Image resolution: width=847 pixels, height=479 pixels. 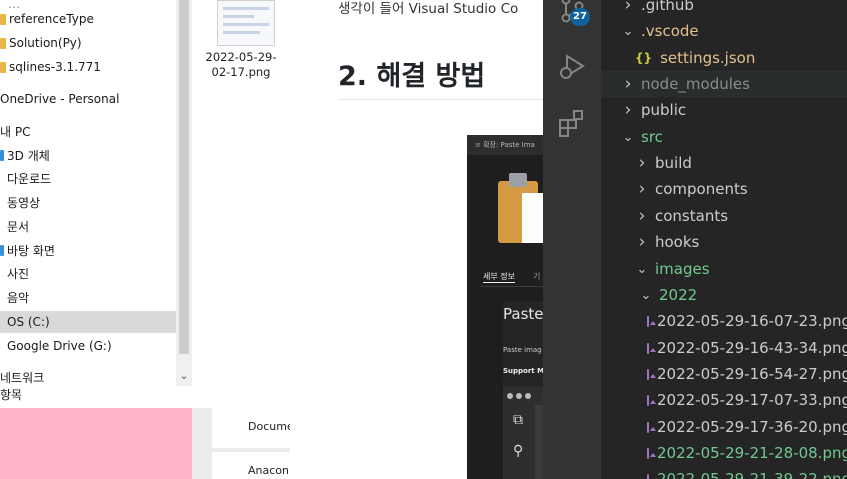 I want to click on nav-item-desktop: 바탕 화면, so click(x=27, y=250).